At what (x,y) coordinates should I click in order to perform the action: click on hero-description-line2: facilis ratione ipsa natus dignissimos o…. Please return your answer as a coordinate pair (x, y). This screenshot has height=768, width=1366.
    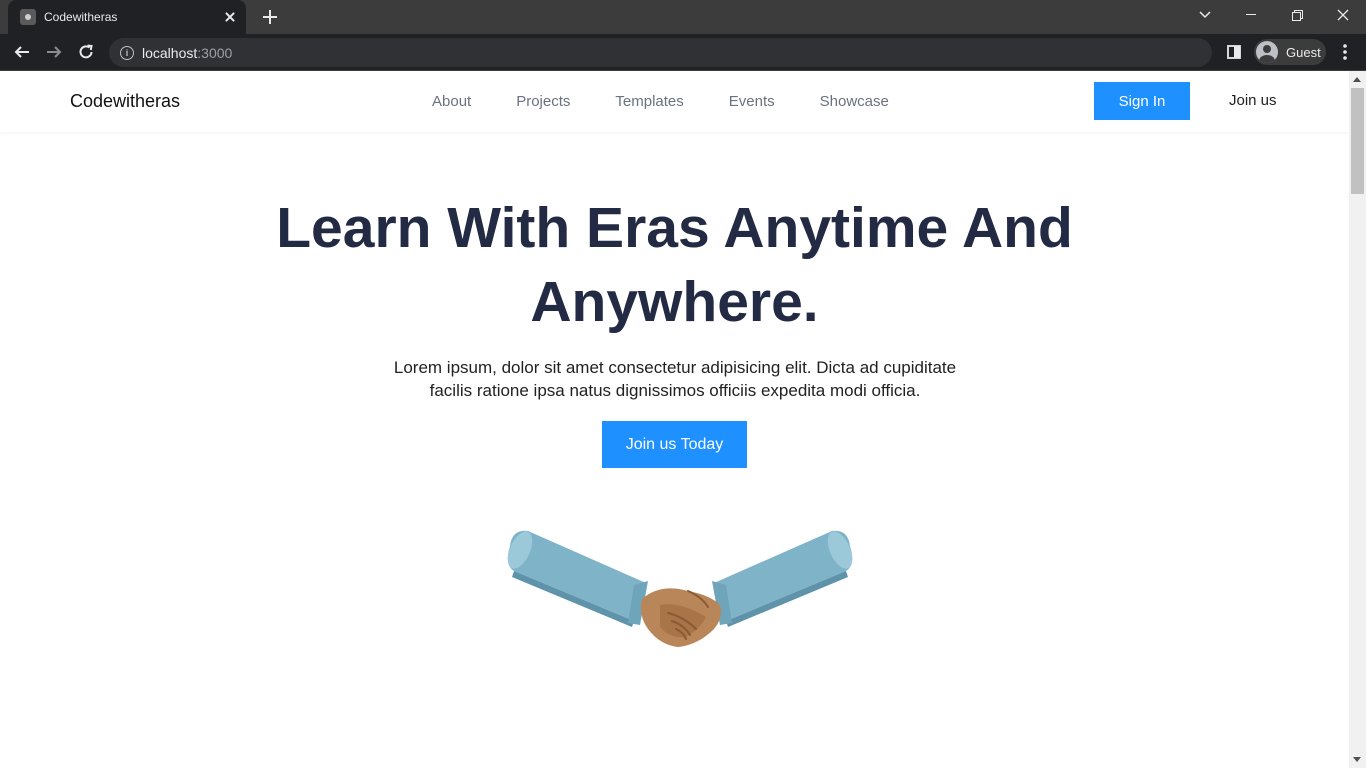
    Looking at the image, I should click on (675, 390).